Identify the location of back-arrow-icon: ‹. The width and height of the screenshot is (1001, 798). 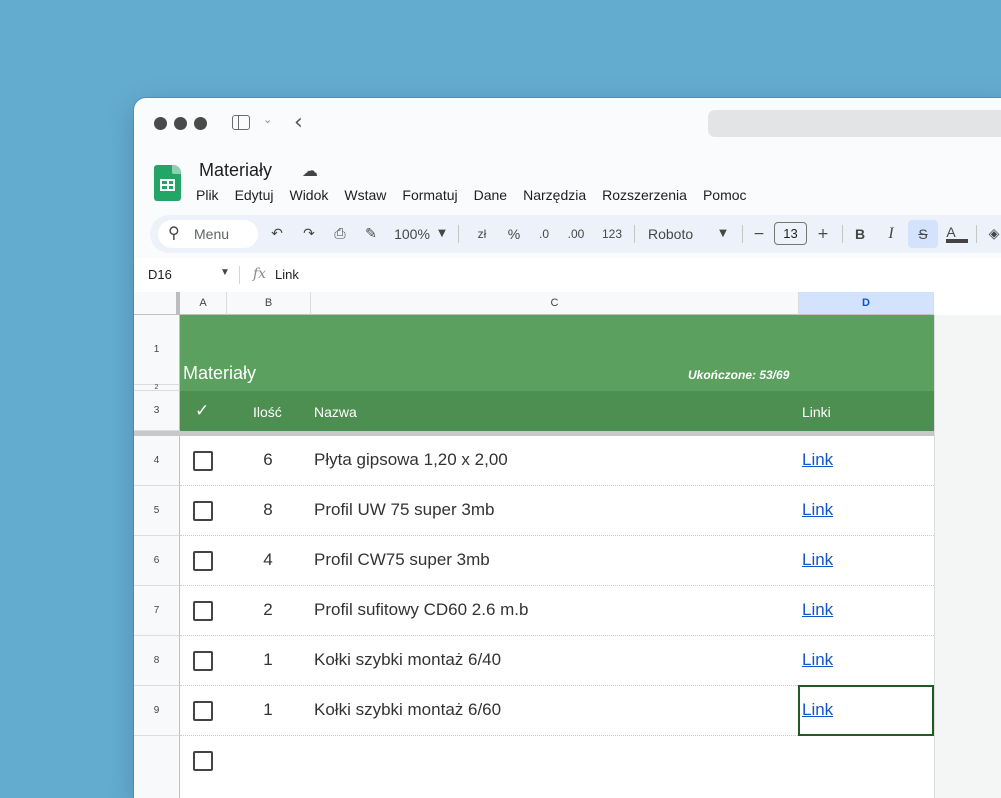
(298, 122).